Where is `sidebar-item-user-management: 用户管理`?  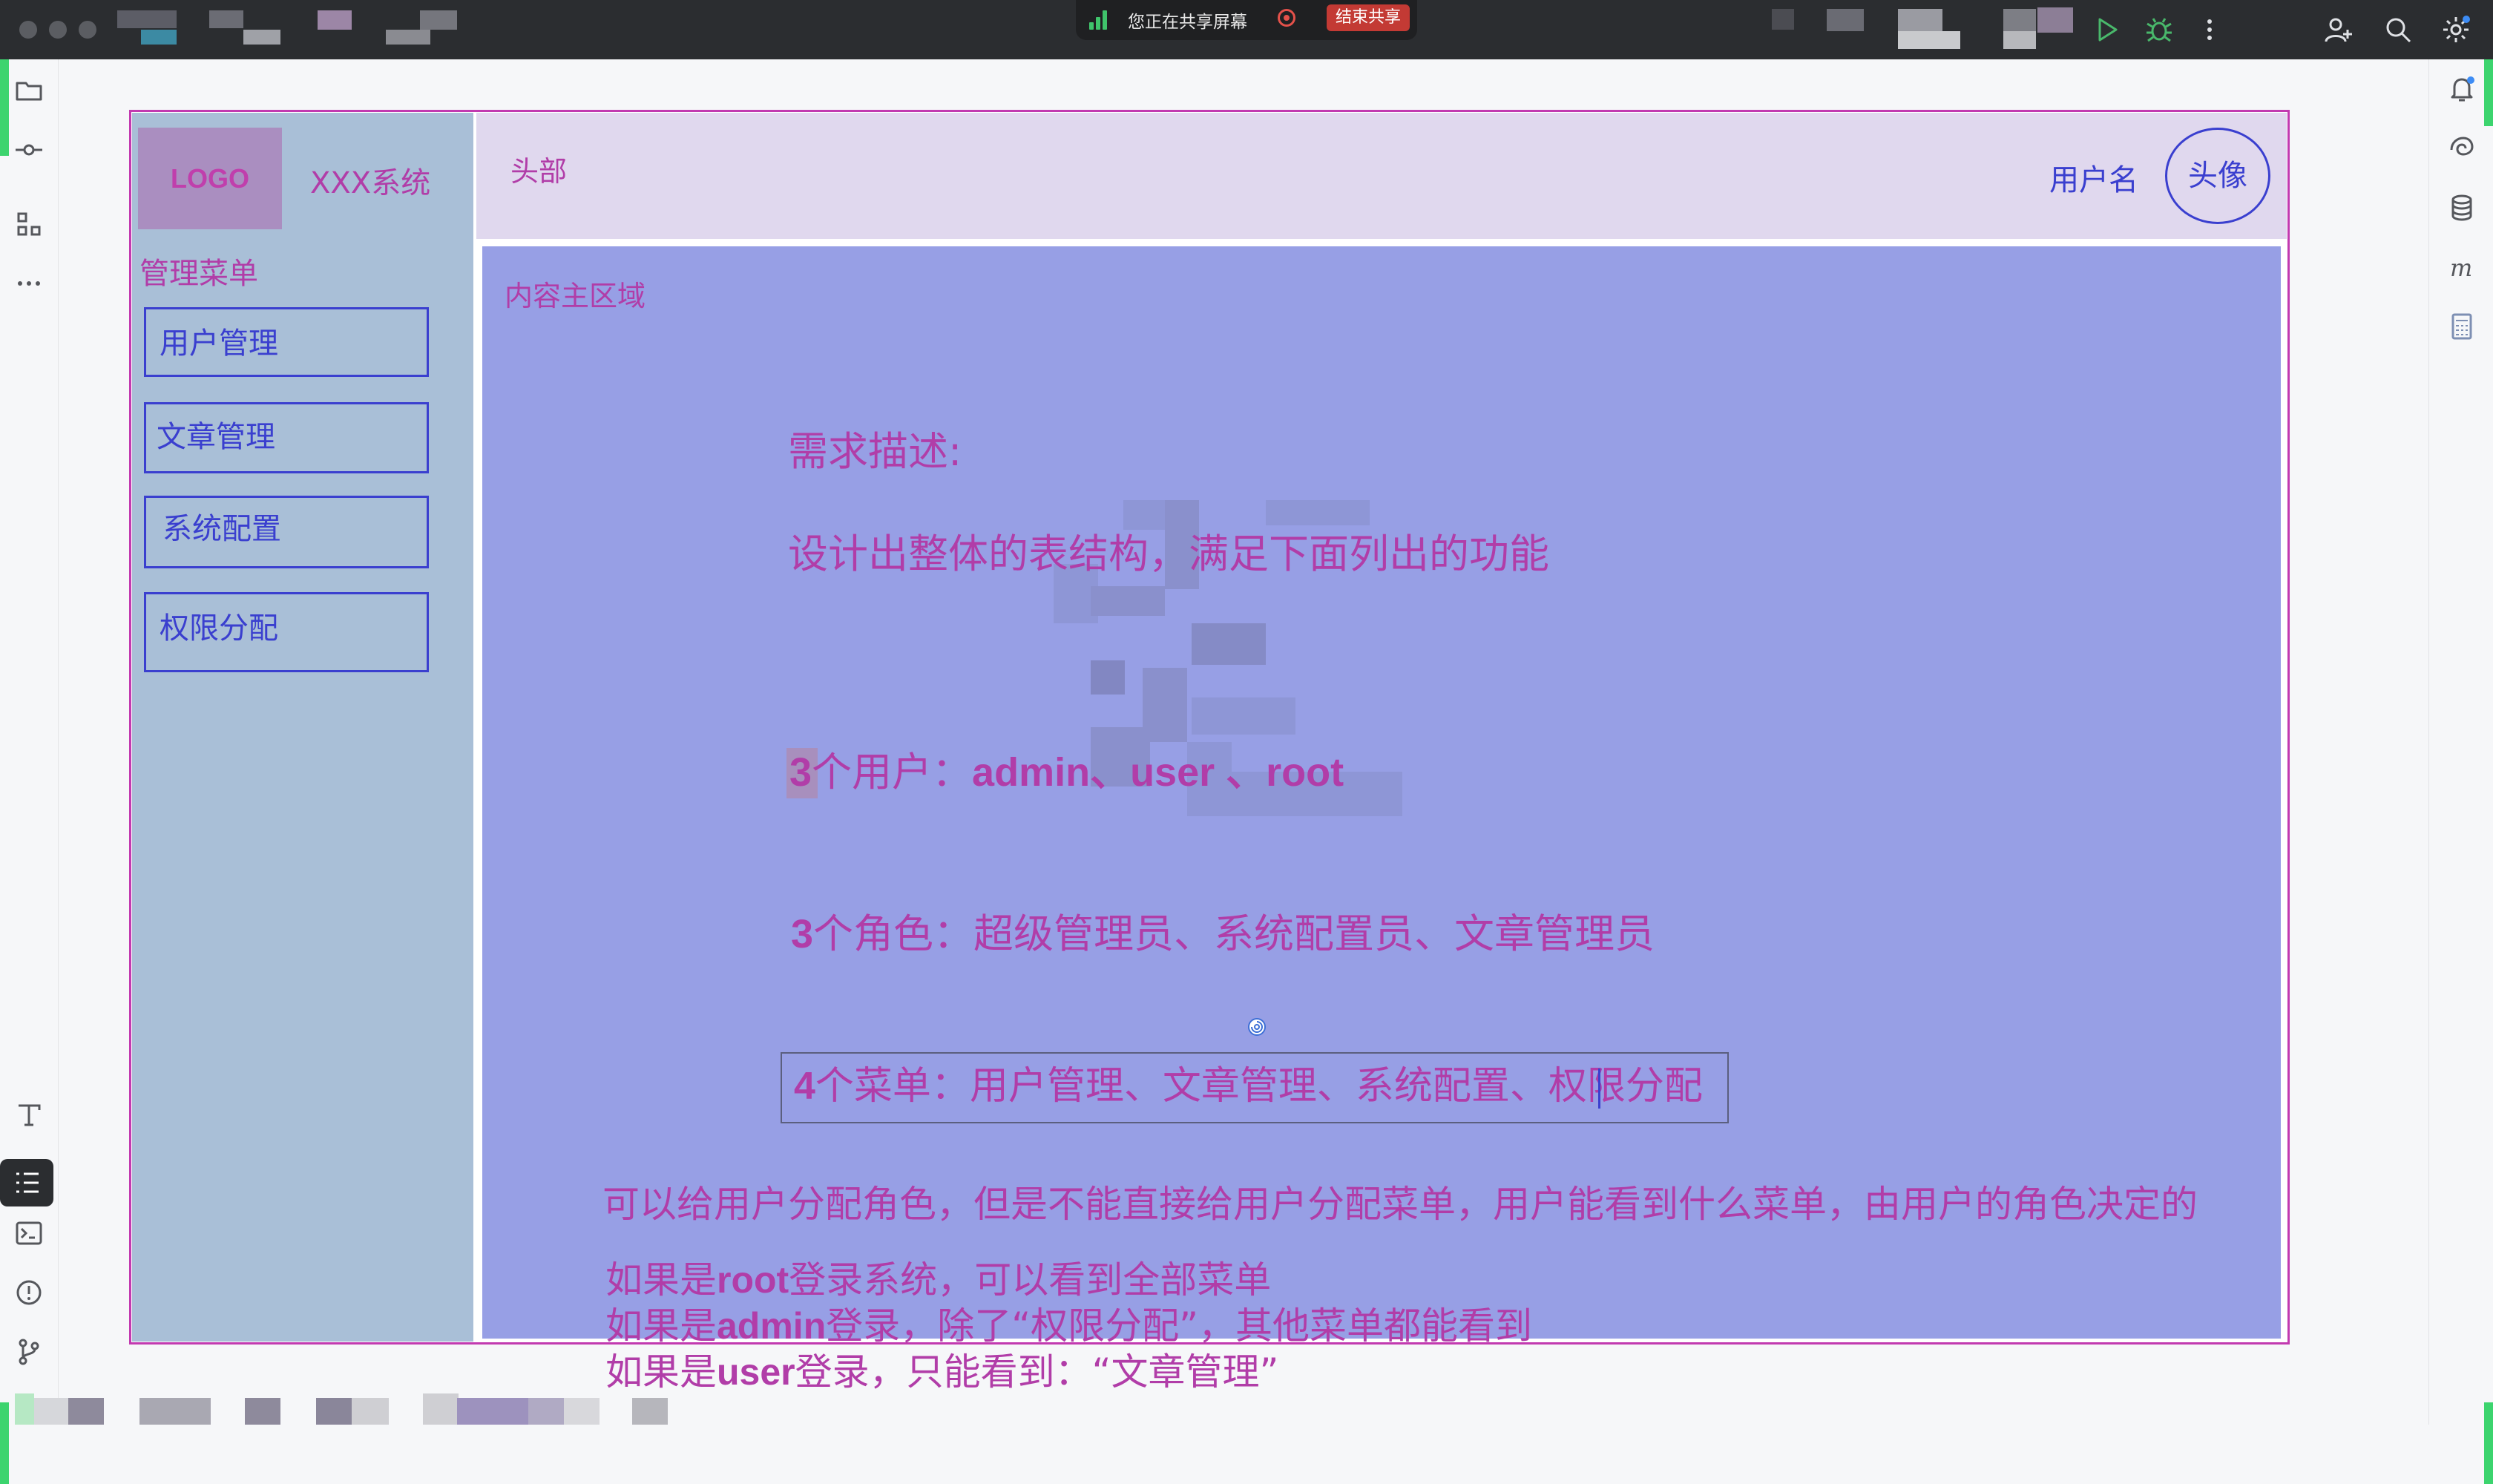 sidebar-item-user-management: 用户管理 is located at coordinates (286, 342).